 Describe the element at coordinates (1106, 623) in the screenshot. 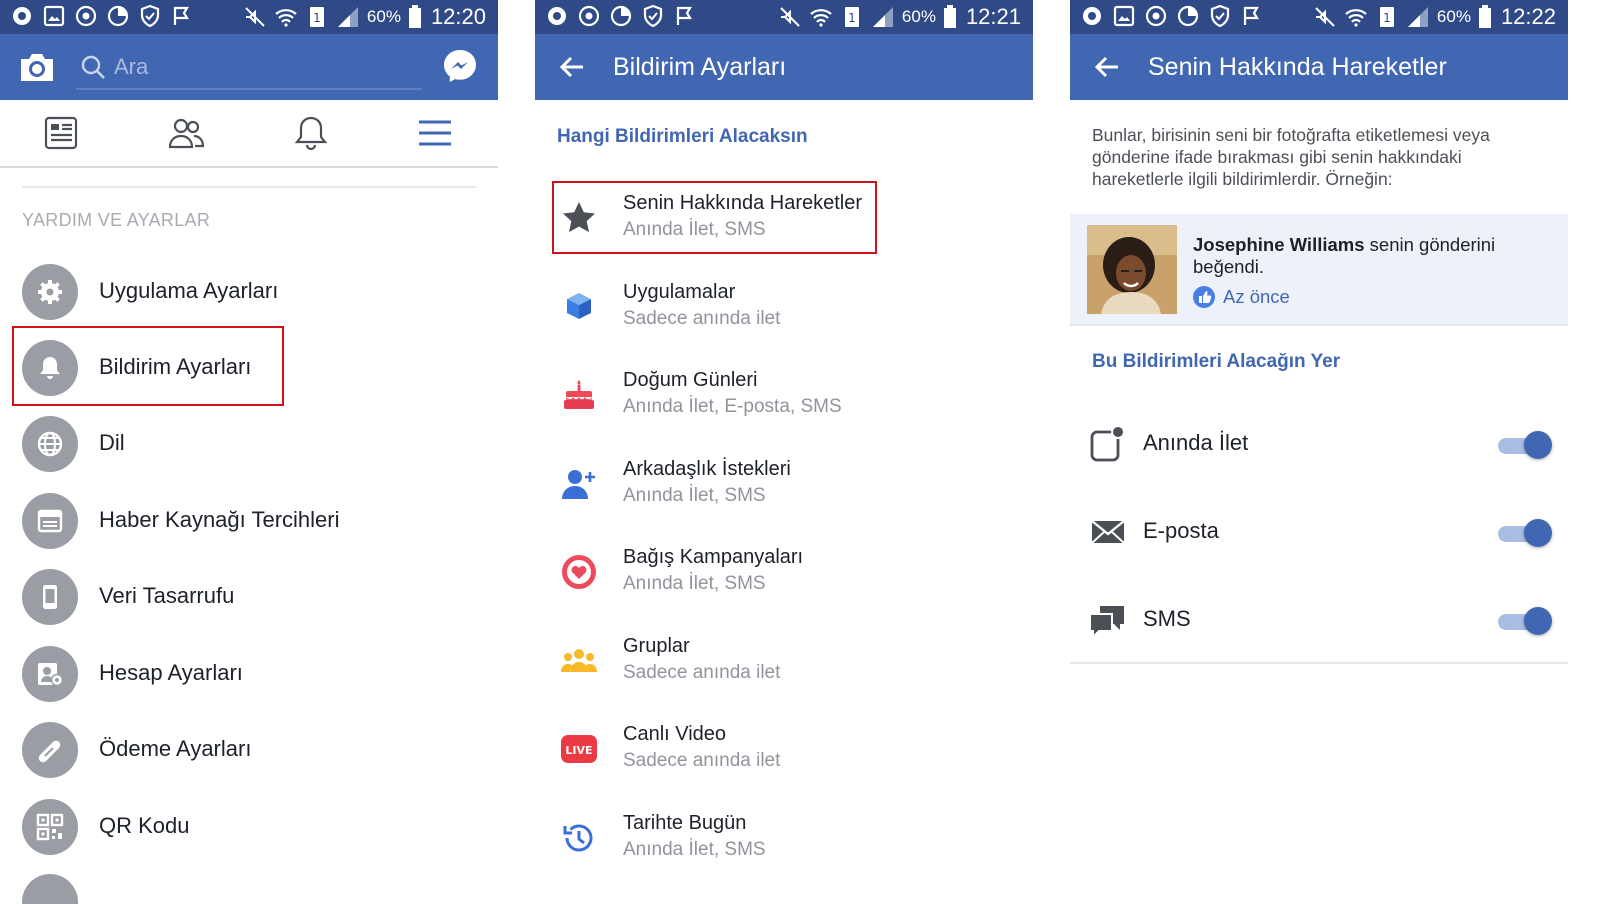

I see `sms-icon` at that location.